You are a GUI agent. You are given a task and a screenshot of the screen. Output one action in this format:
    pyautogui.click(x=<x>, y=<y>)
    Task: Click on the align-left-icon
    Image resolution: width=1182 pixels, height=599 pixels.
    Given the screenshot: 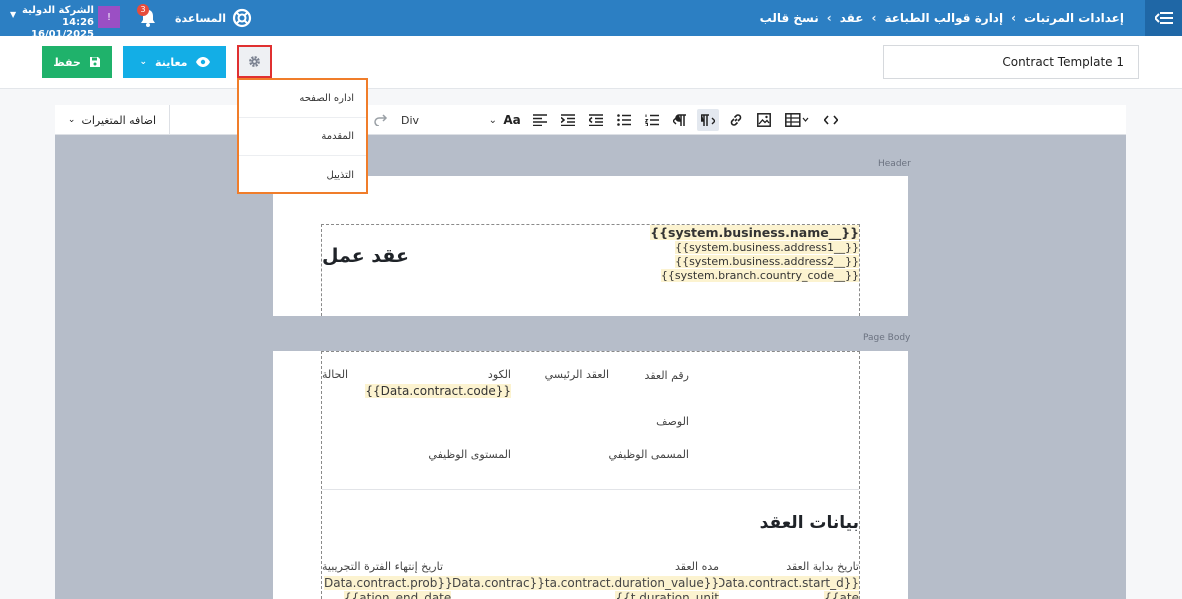 What is the action you would take?
    pyautogui.click(x=540, y=120)
    